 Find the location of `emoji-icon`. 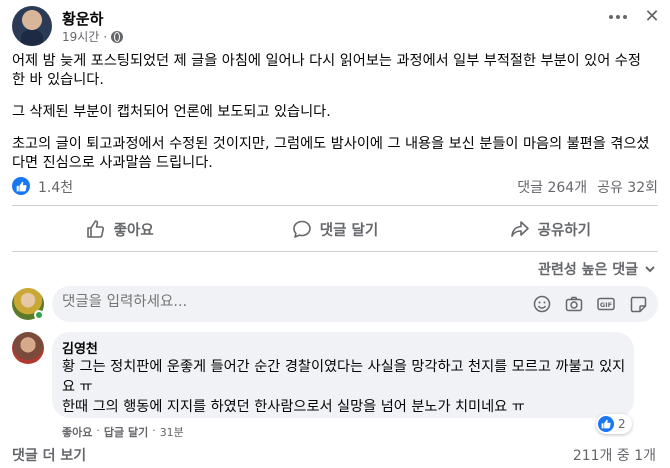

emoji-icon is located at coordinates (542, 304).